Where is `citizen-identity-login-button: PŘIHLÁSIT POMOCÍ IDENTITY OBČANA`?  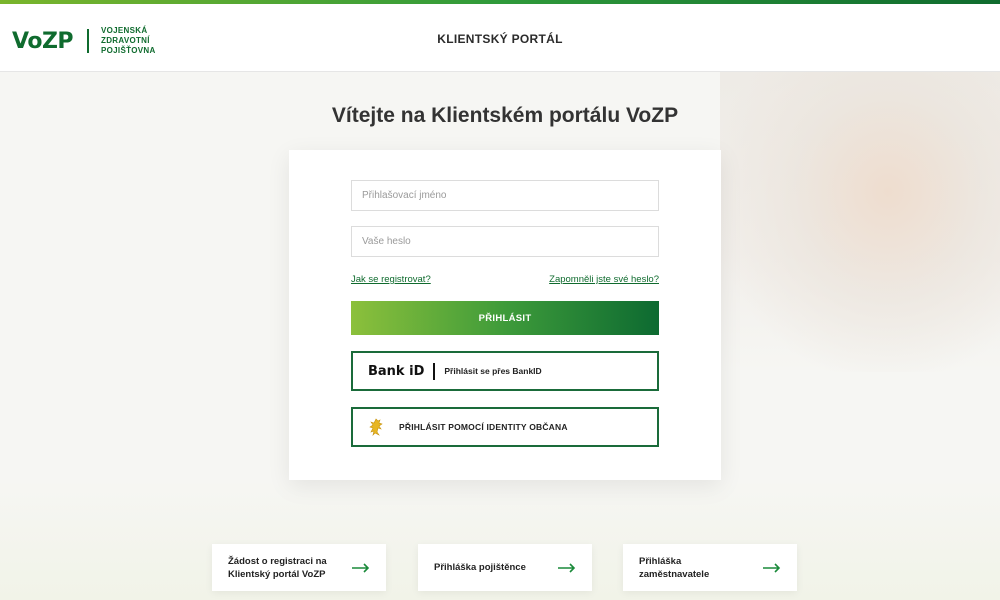 citizen-identity-login-button: PŘIHLÁSIT POMOCÍ IDENTITY OBČANA is located at coordinates (505, 427).